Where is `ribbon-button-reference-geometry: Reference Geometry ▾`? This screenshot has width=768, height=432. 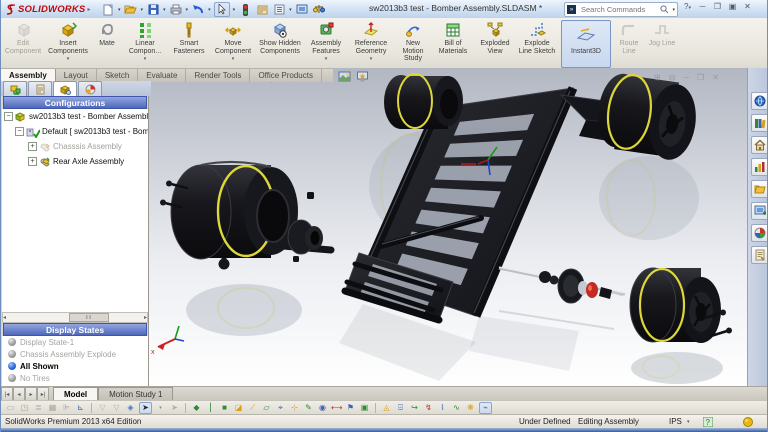
ribbon-button-reference-geometry: Reference Geometry ▾ is located at coordinates (371, 43).